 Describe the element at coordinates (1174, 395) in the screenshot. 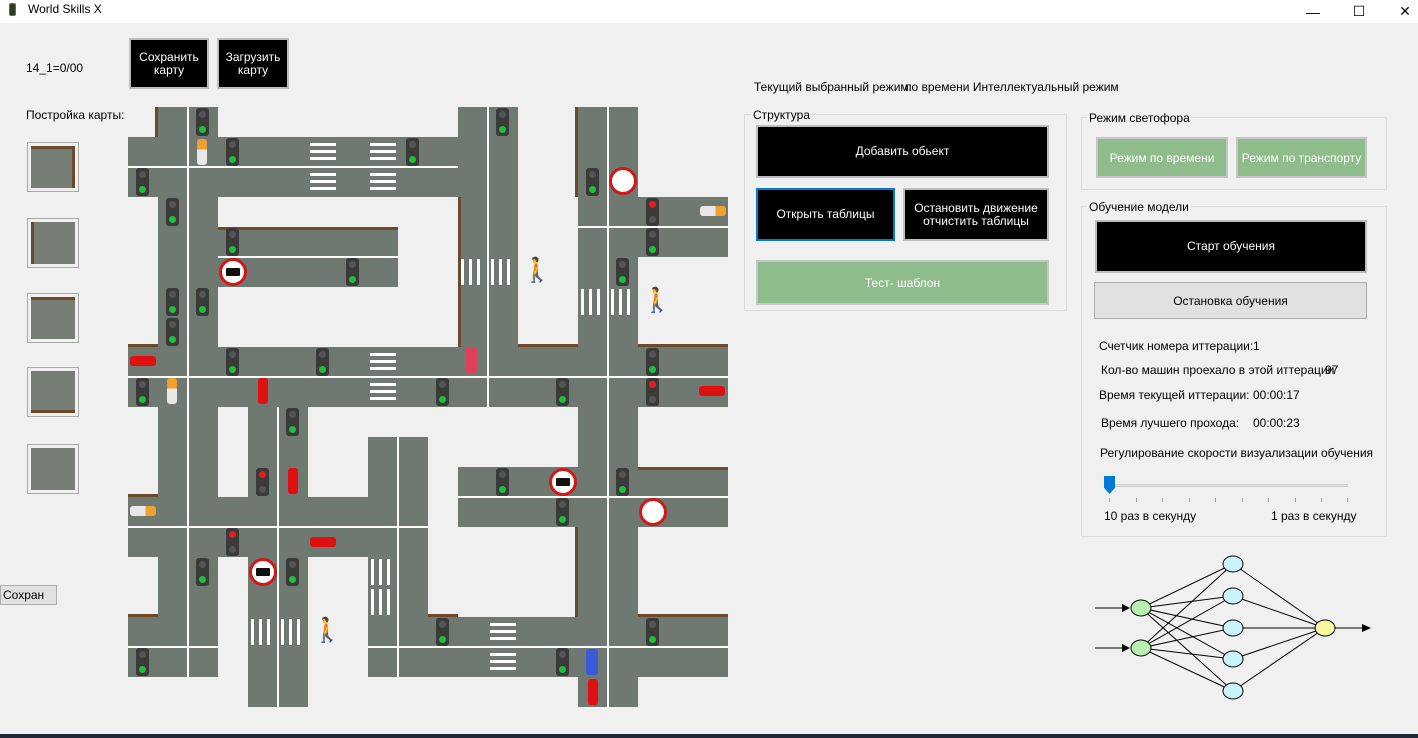

I see `current-time-label: Время текущей иттерации:` at that location.